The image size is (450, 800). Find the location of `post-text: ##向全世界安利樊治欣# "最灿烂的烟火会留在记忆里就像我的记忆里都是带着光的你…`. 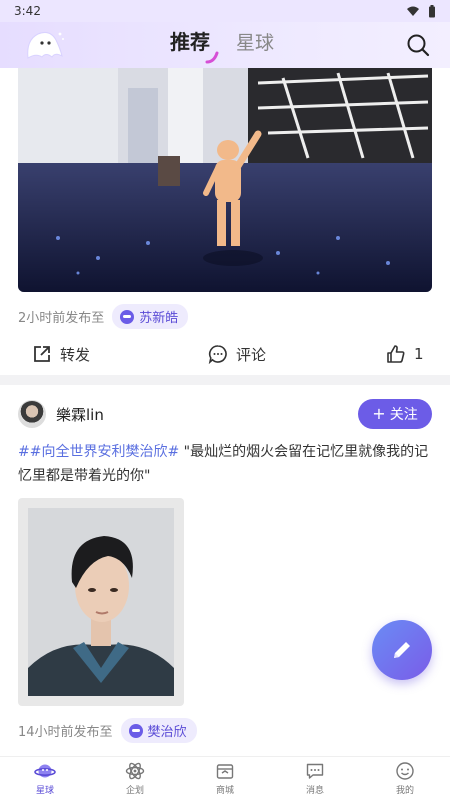

post-text: ##向全世界安利樊治欣# "最灿烂的烟火会留在记忆里就像我的记忆里都是带着光的你… is located at coordinates (225, 464).